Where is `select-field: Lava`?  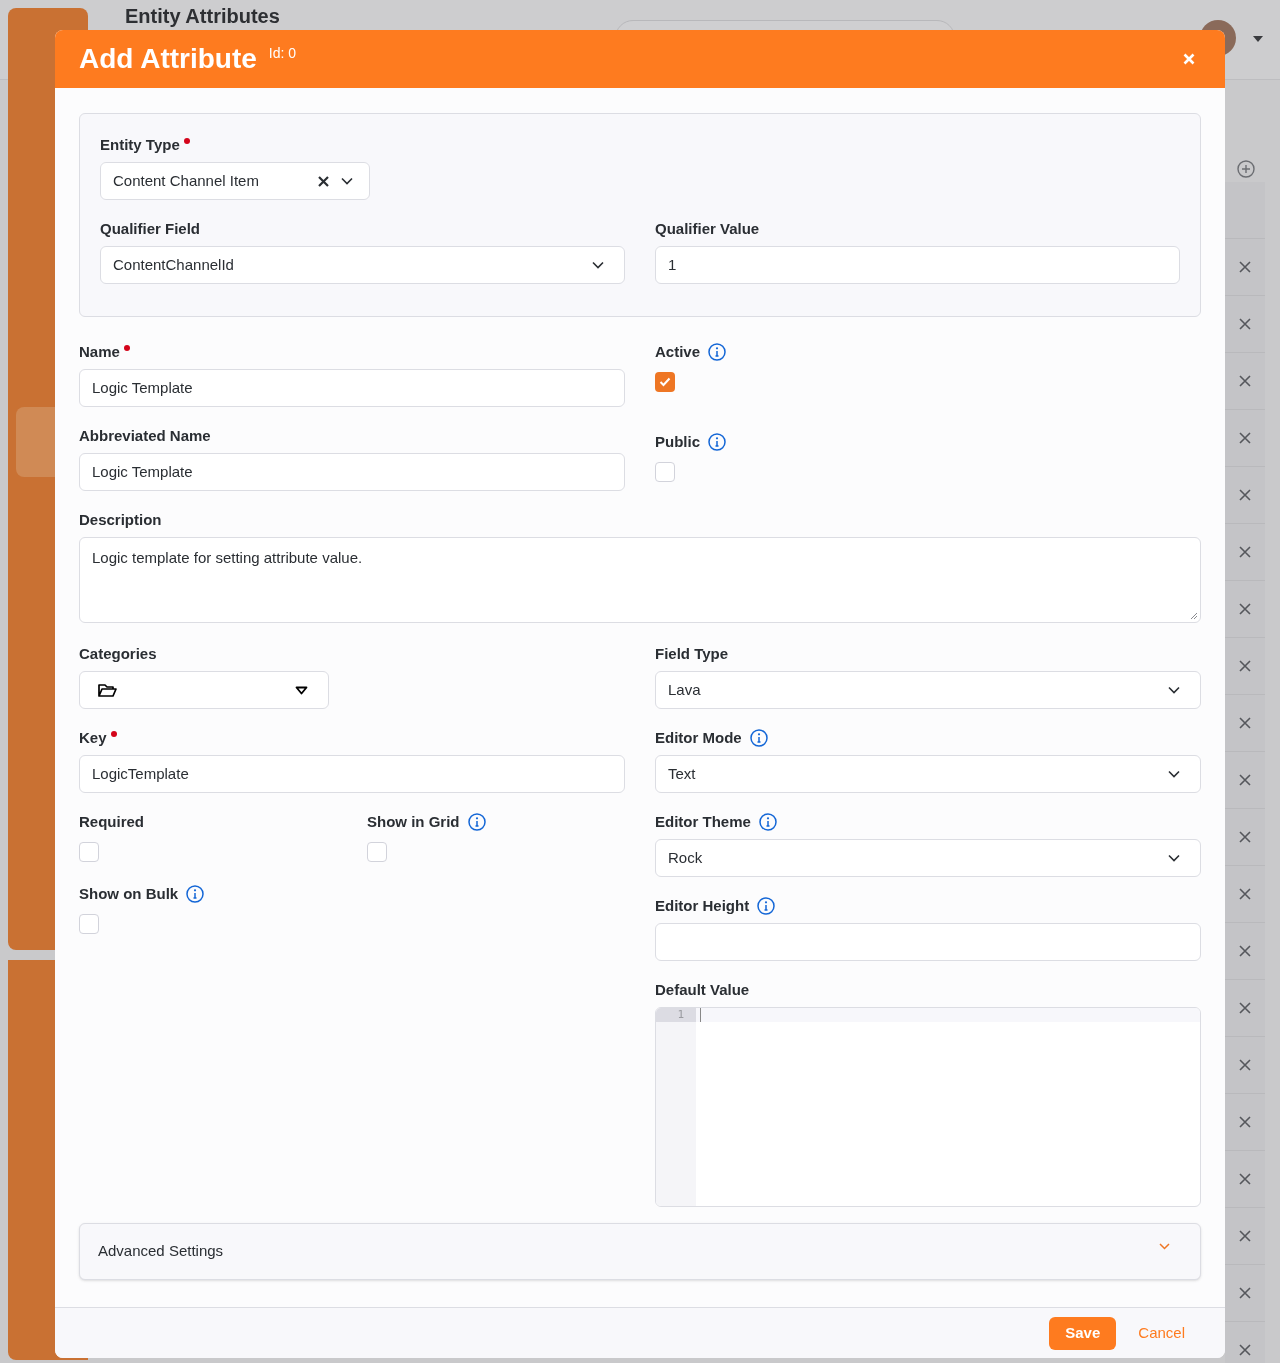
select-field: Lava is located at coordinates (928, 690).